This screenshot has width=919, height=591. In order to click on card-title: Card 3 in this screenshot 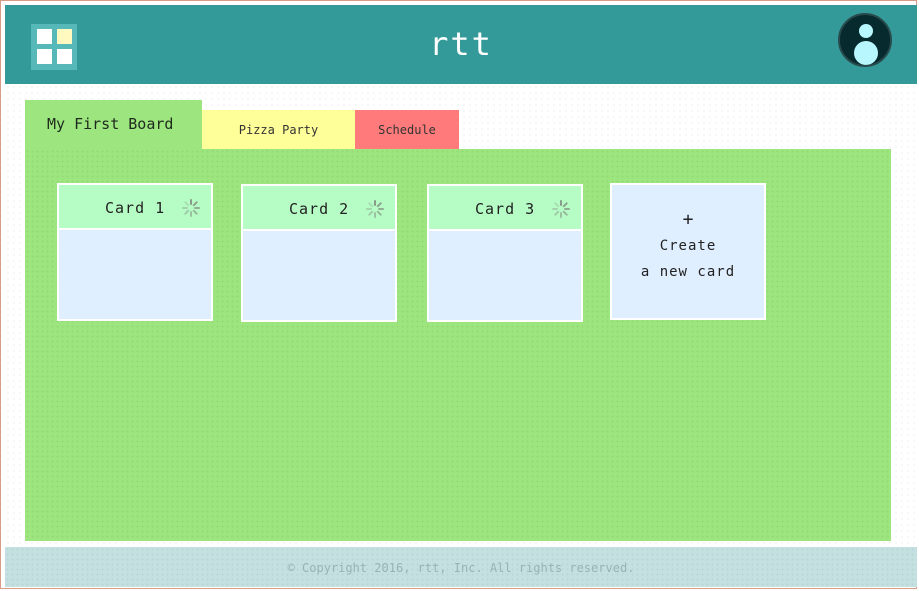, I will do `click(505, 209)`.